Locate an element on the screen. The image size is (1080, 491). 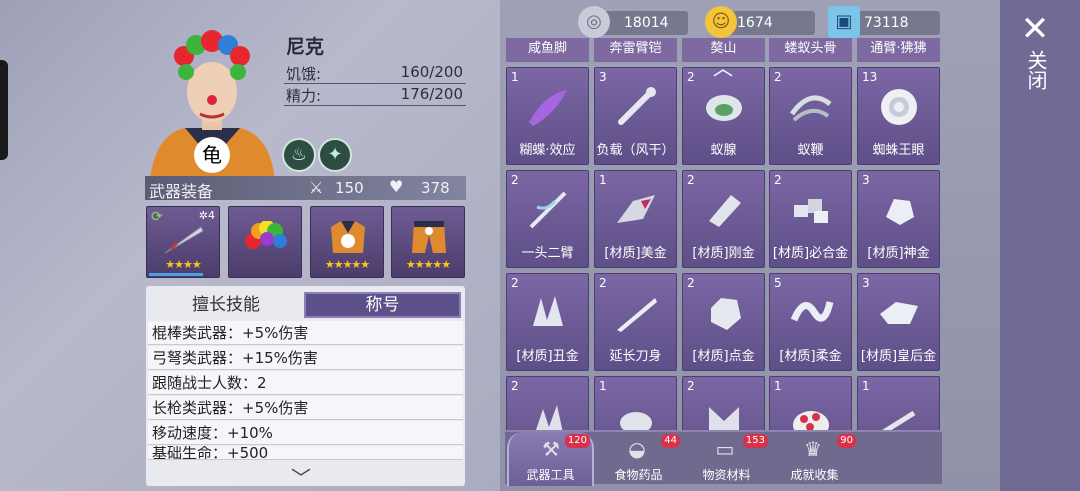
pants-stars: ★★★★★ is located at coordinates (428, 264).